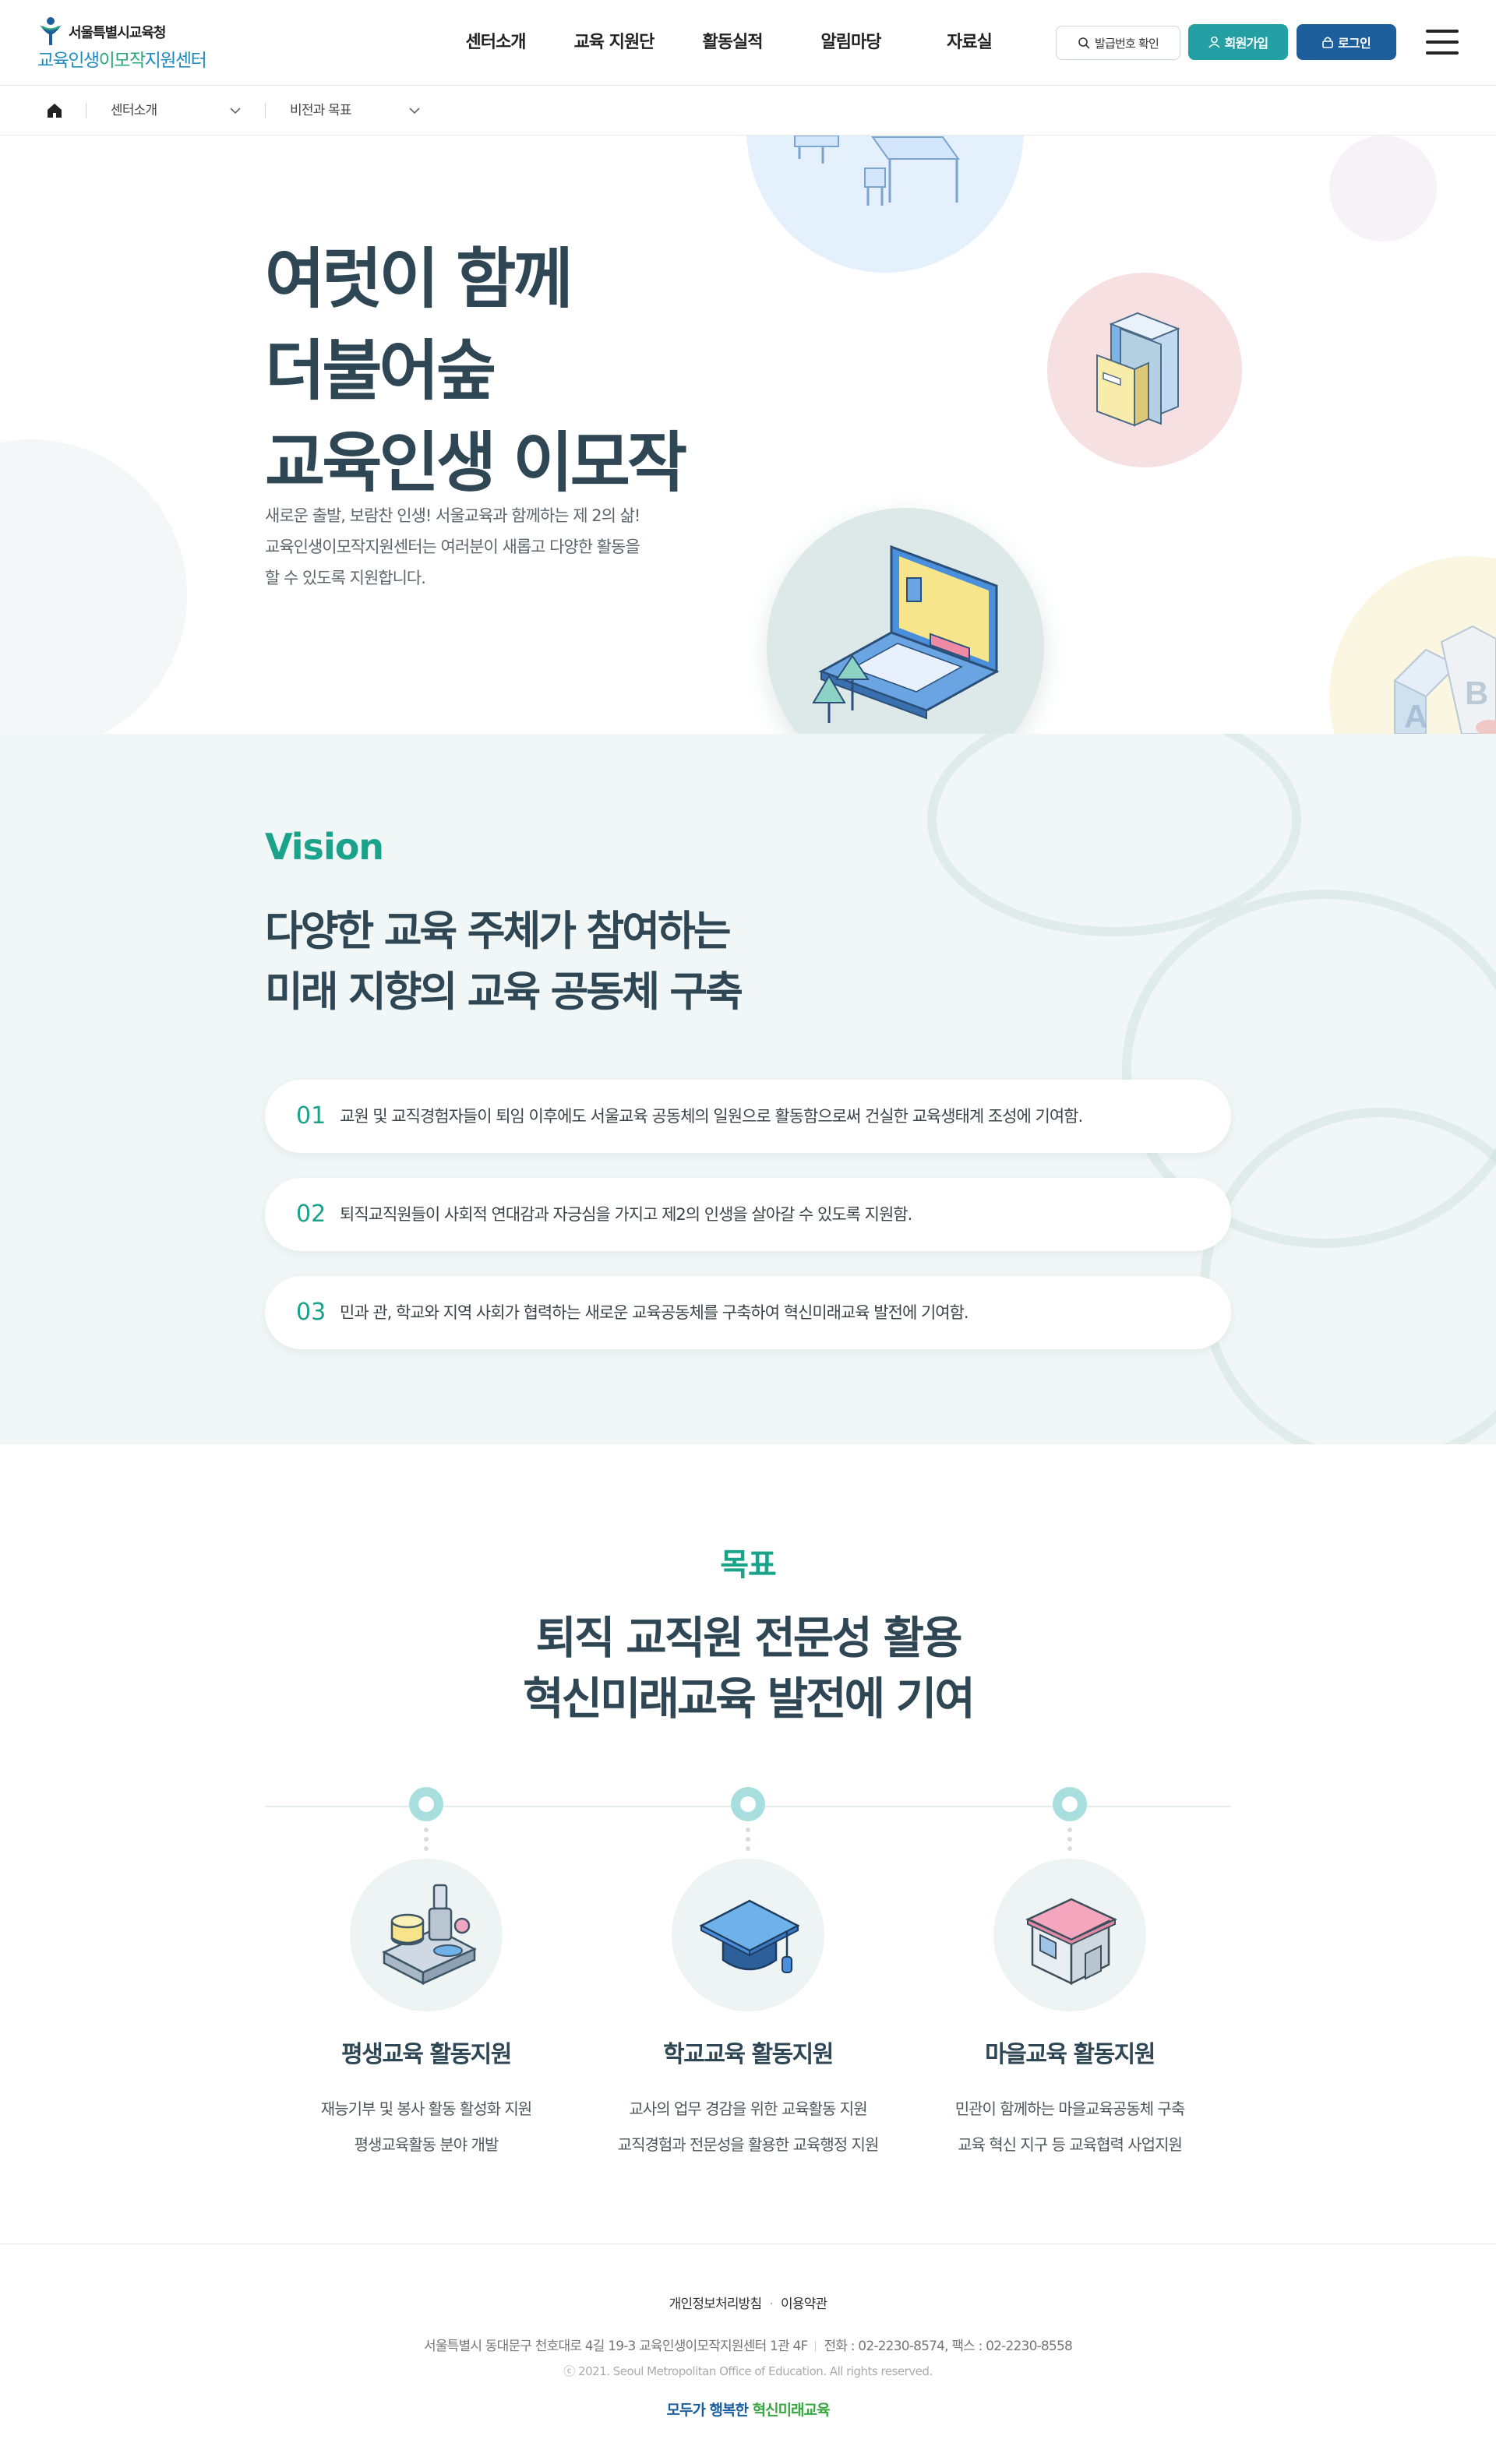 The height and width of the screenshot is (2464, 1496). I want to click on breadcrumb-level2: 비전과 목표, so click(321, 111).